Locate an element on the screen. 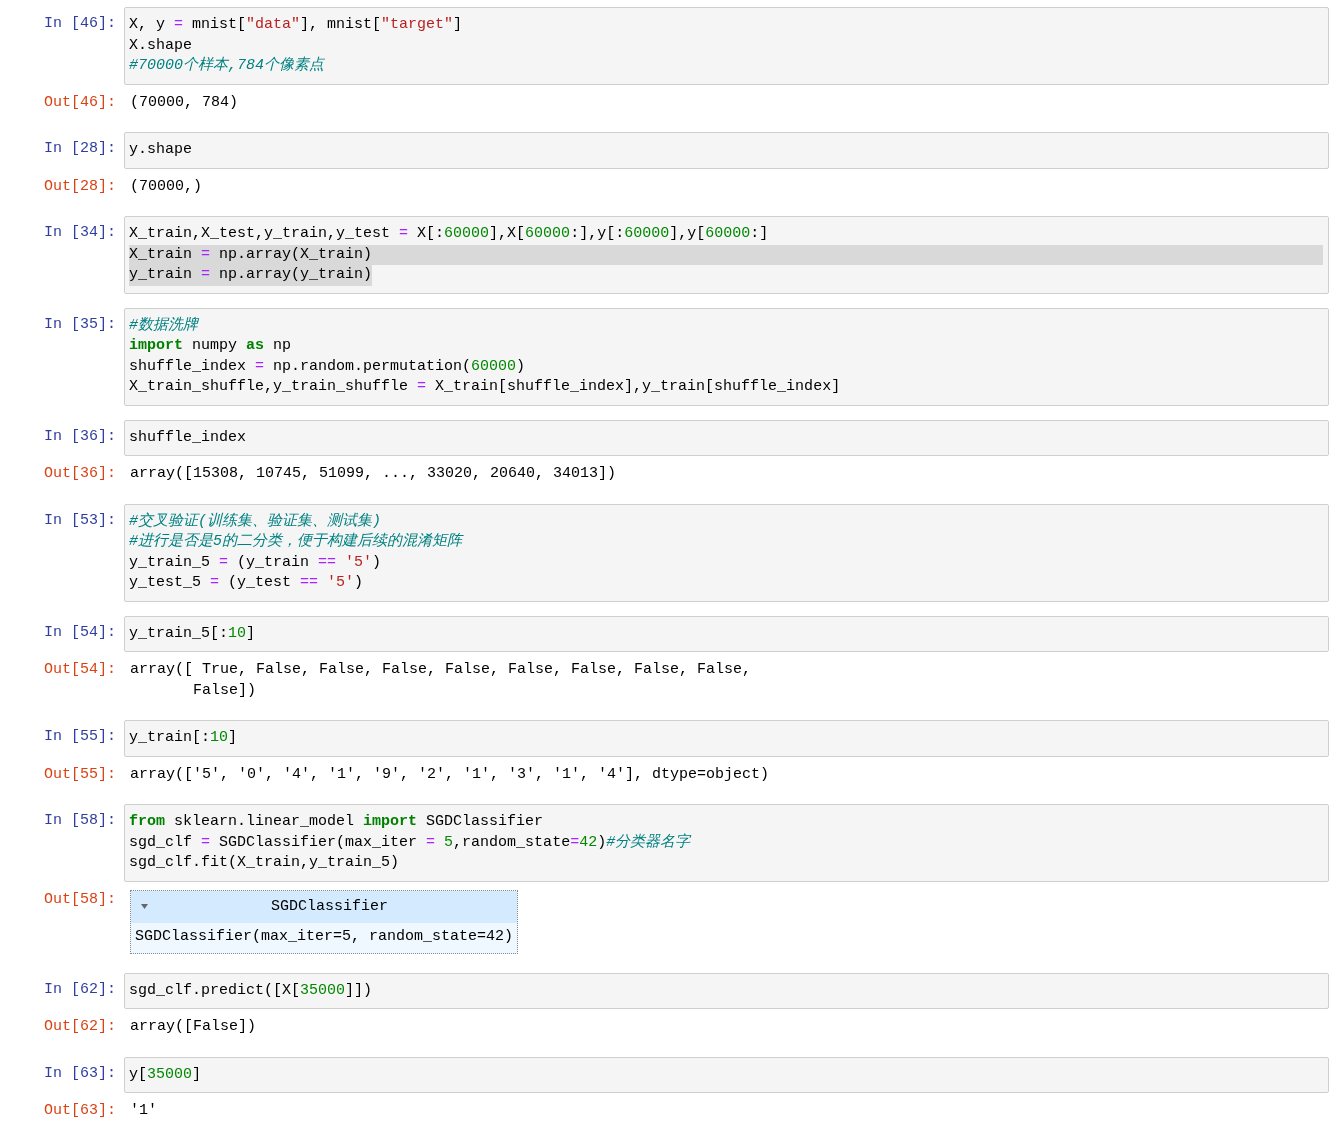 The height and width of the screenshot is (1148, 1343). estimator-title: SGDClassifier is located at coordinates (330, 906).